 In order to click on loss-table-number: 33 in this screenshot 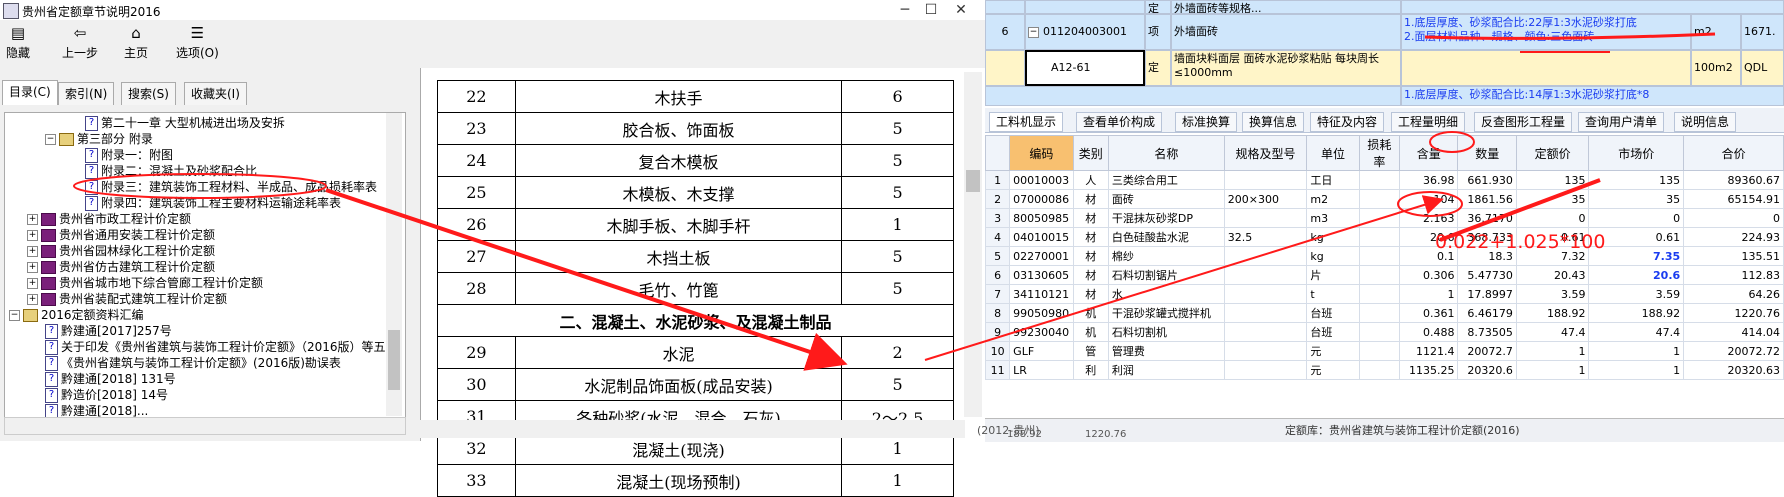, I will do `click(476, 480)`.